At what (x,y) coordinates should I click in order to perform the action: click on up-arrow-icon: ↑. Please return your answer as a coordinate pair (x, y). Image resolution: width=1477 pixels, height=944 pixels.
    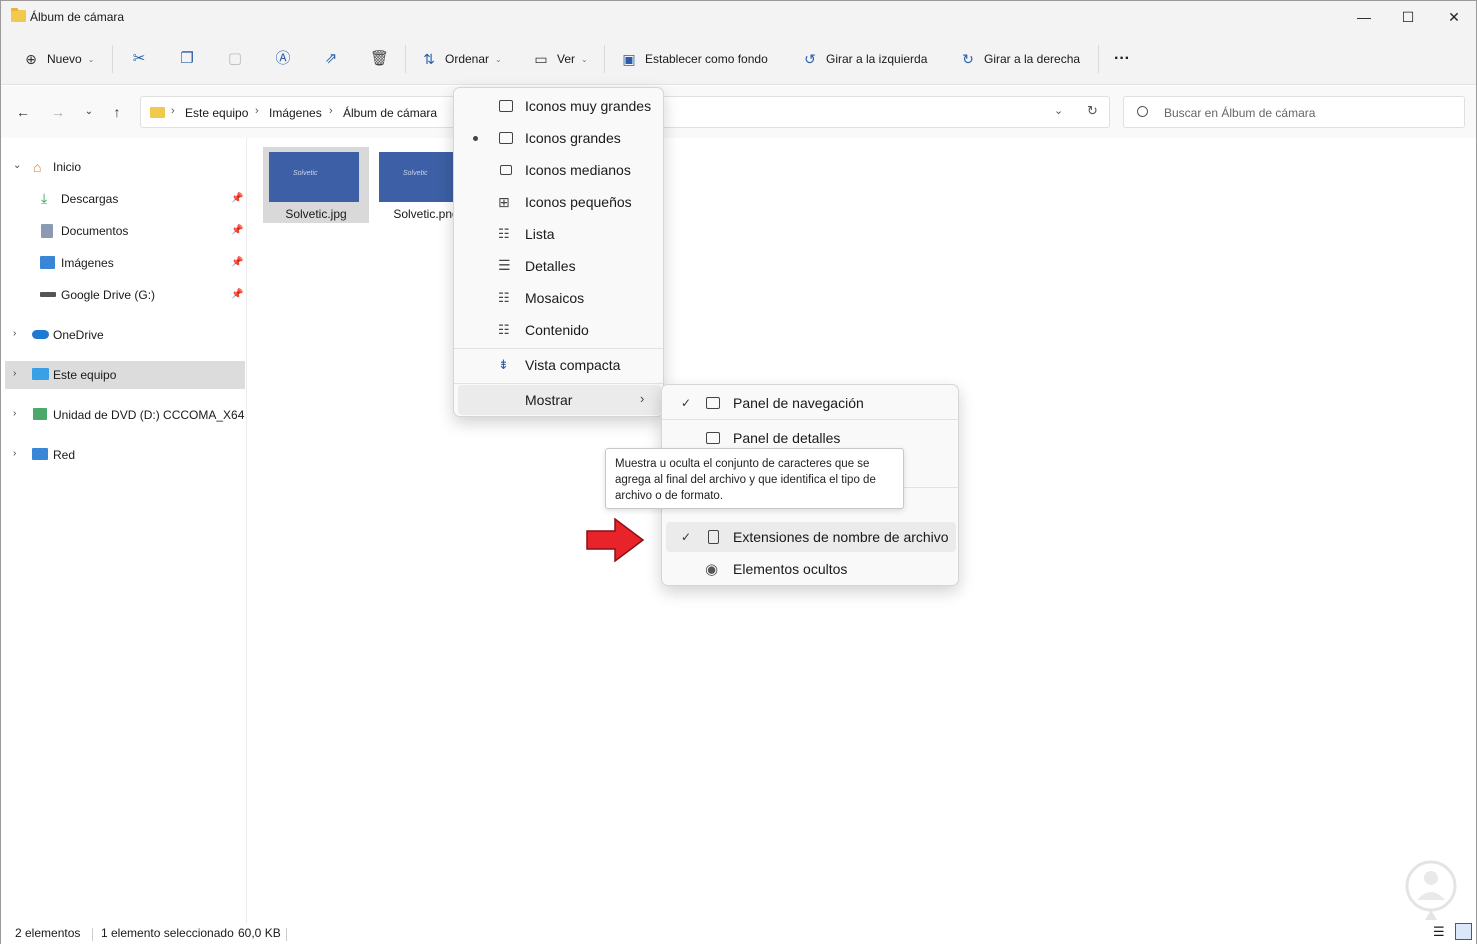
    Looking at the image, I should click on (117, 112).